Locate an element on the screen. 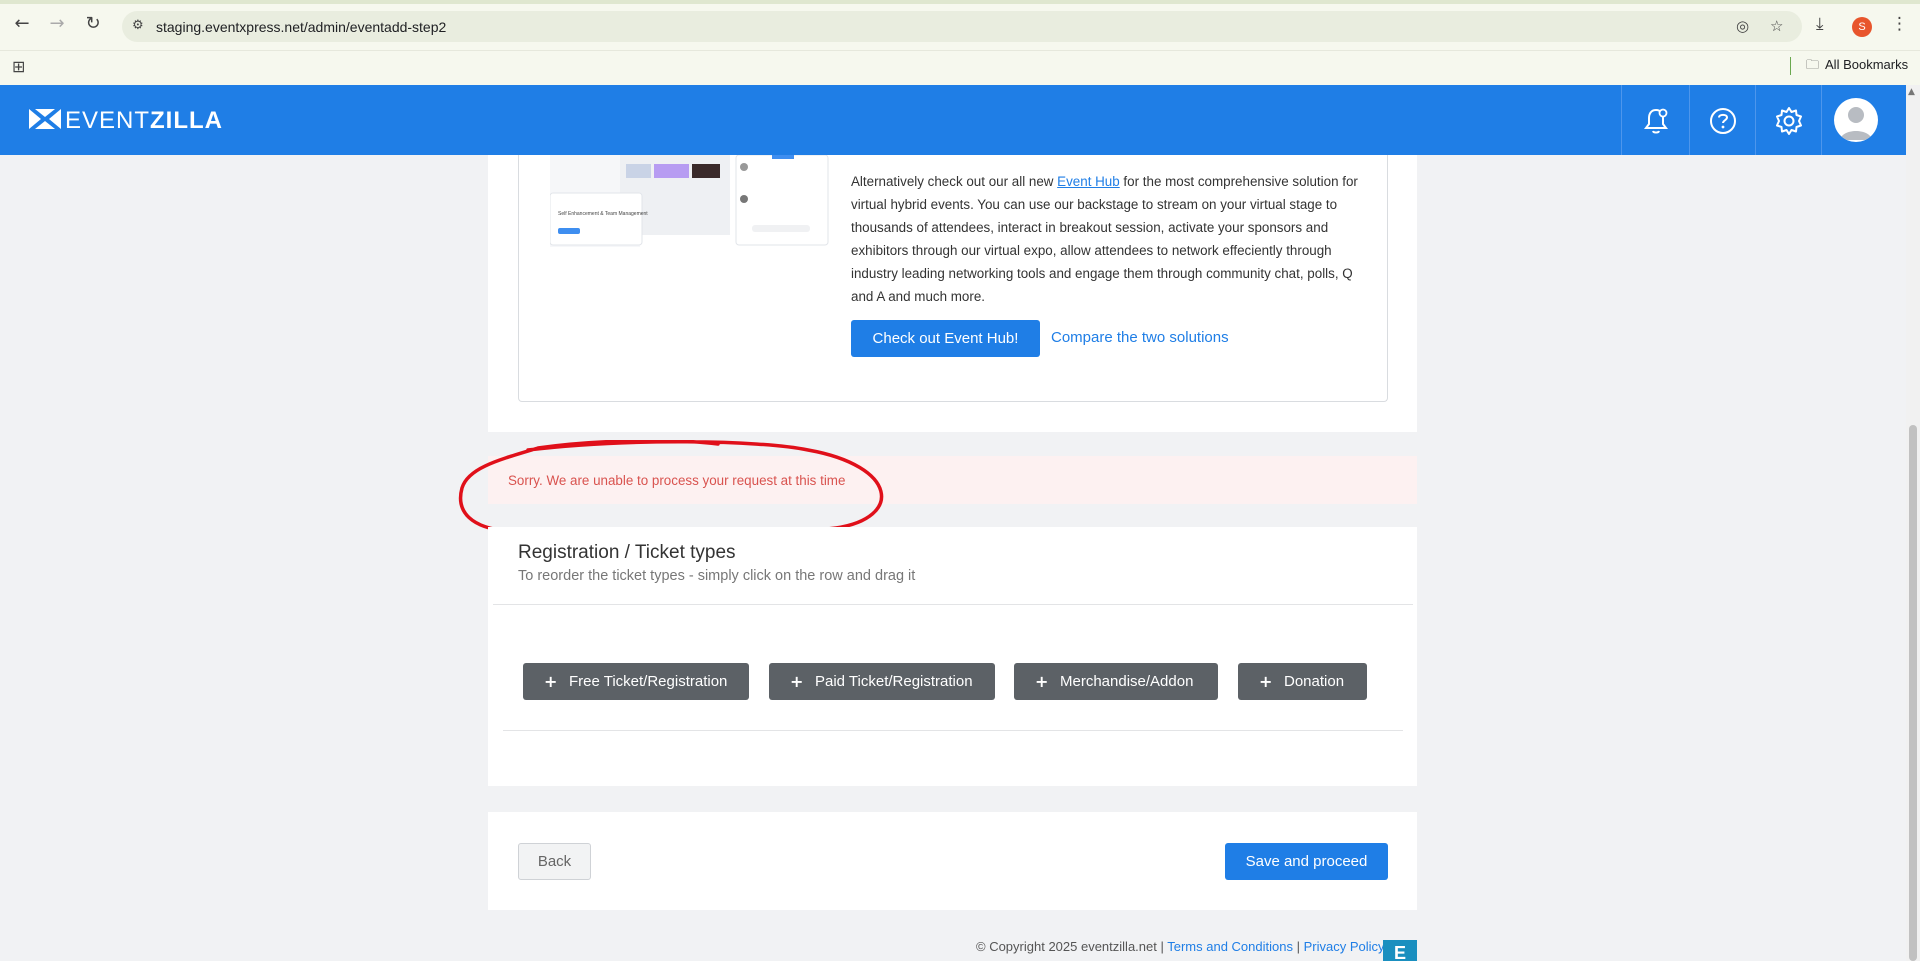  user-avatar is located at coordinates (1856, 120).